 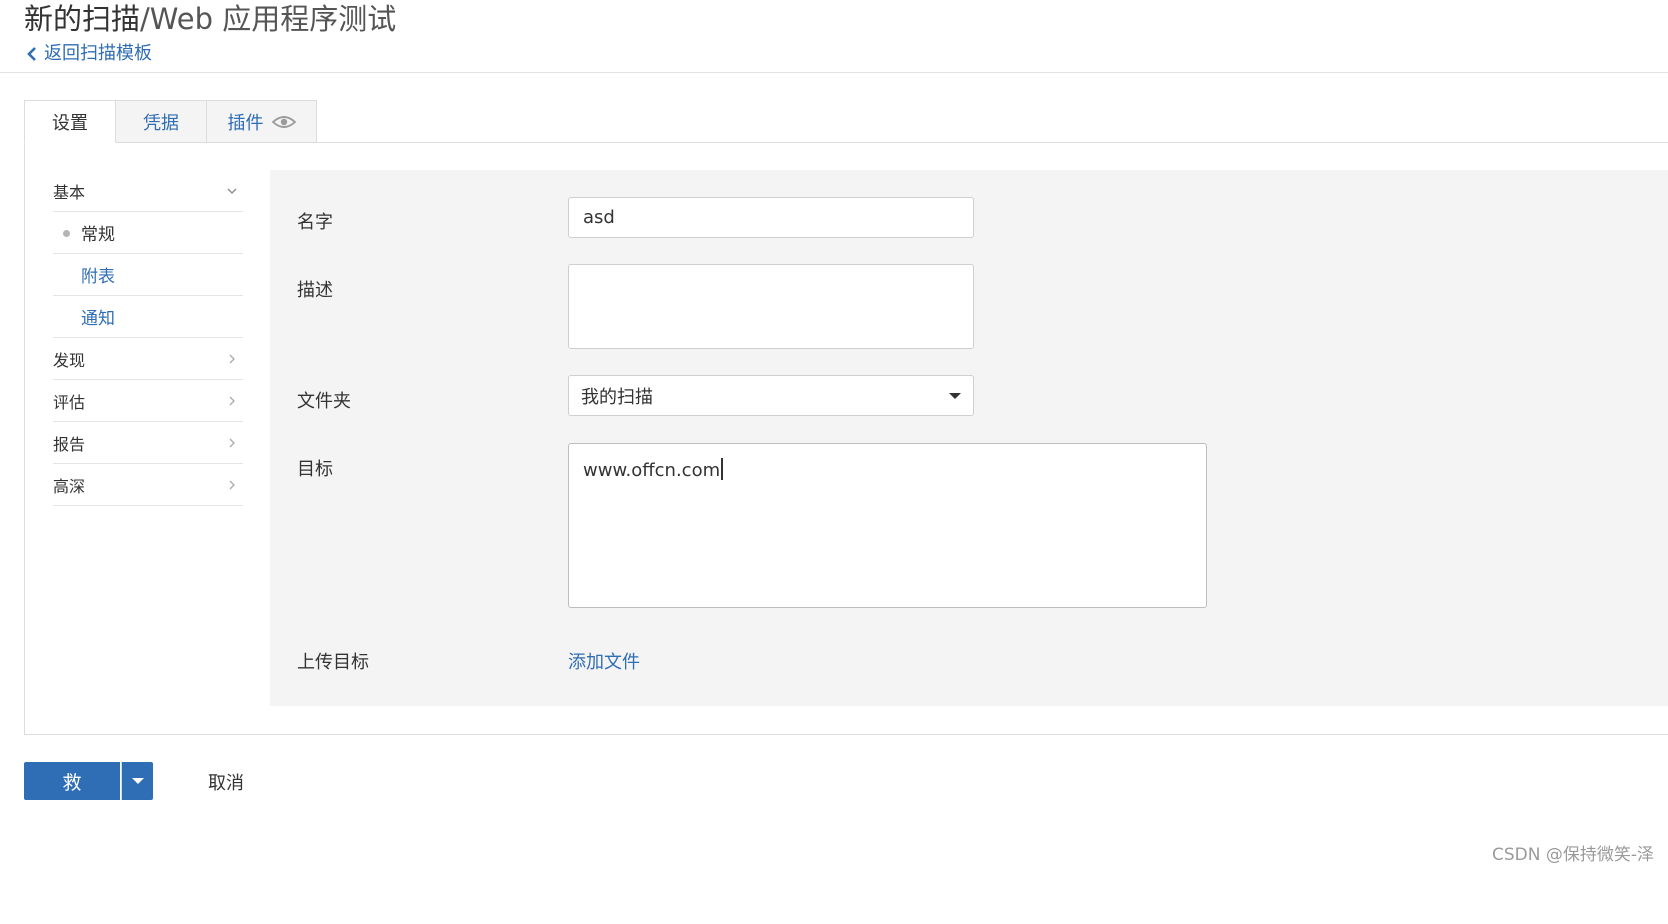 I want to click on name-input: asd, so click(x=771, y=217).